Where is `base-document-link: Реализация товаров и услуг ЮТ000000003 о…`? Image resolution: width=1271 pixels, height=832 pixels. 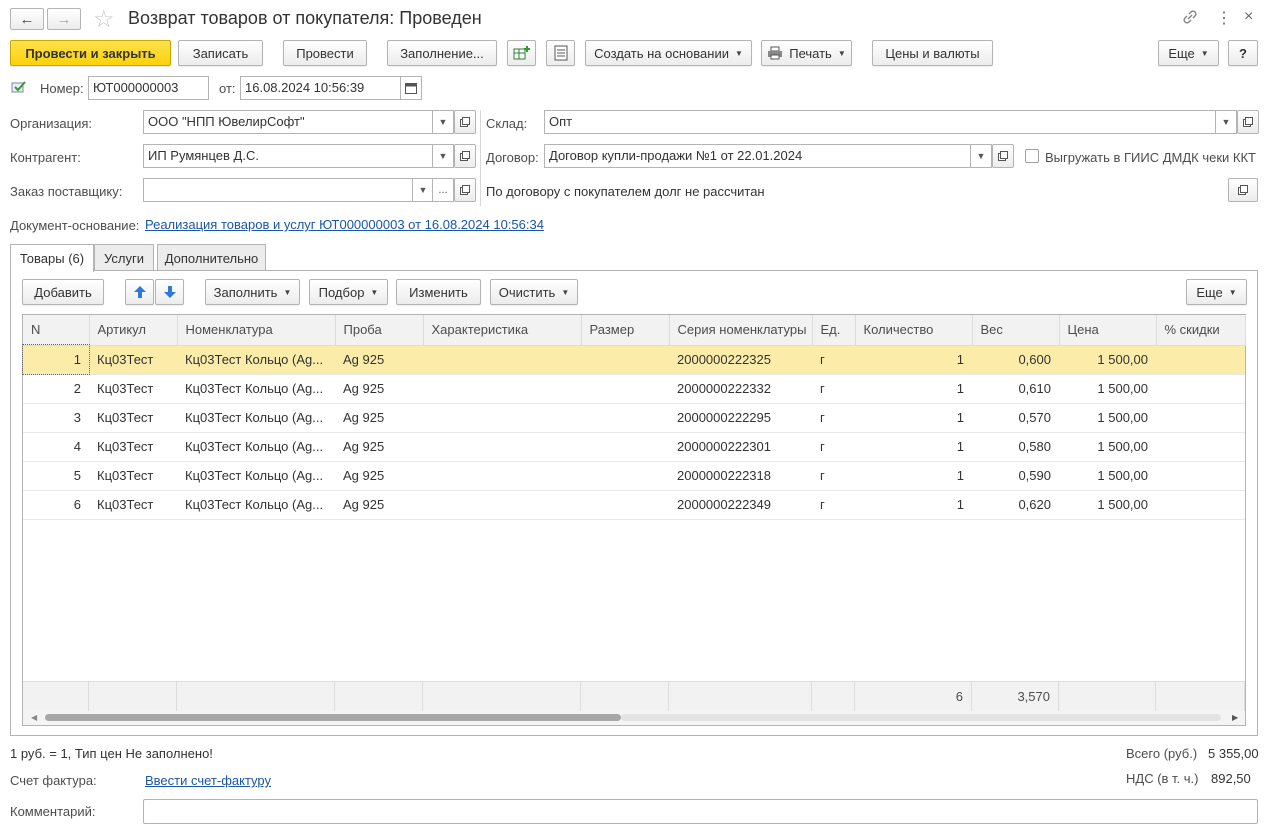 base-document-link: Реализация товаров и услуг ЮТ000000003 о… is located at coordinates (344, 224).